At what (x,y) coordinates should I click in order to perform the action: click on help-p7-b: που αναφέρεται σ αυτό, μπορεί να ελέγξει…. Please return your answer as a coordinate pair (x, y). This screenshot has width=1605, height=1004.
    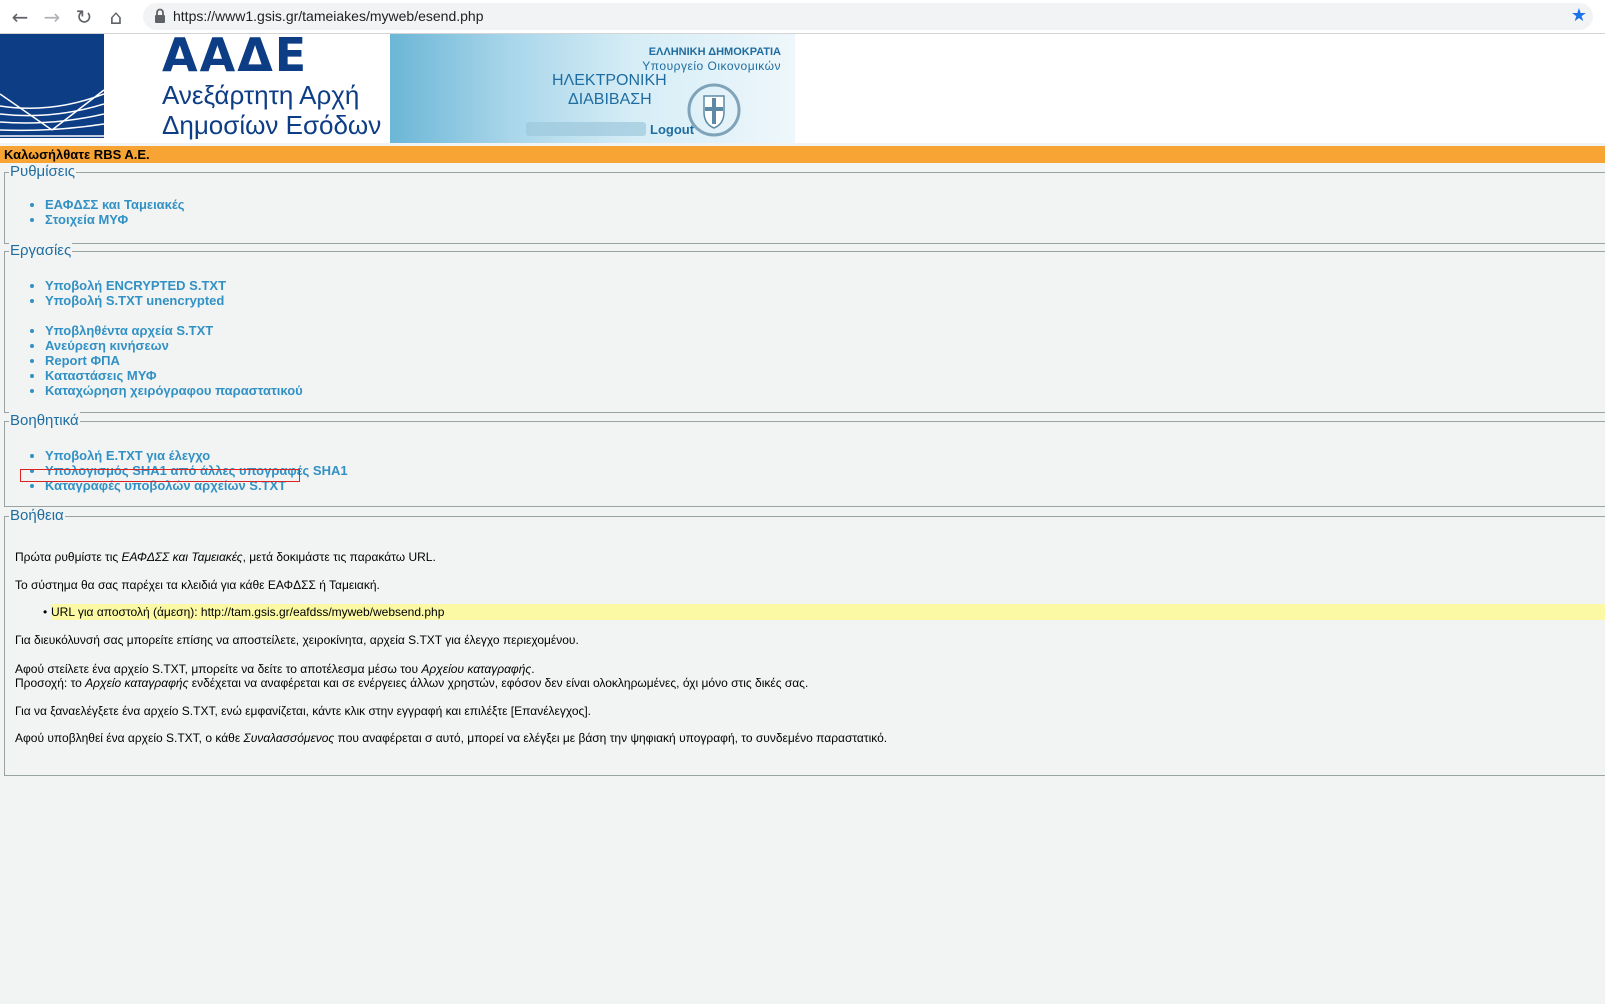
    Looking at the image, I should click on (611, 738).